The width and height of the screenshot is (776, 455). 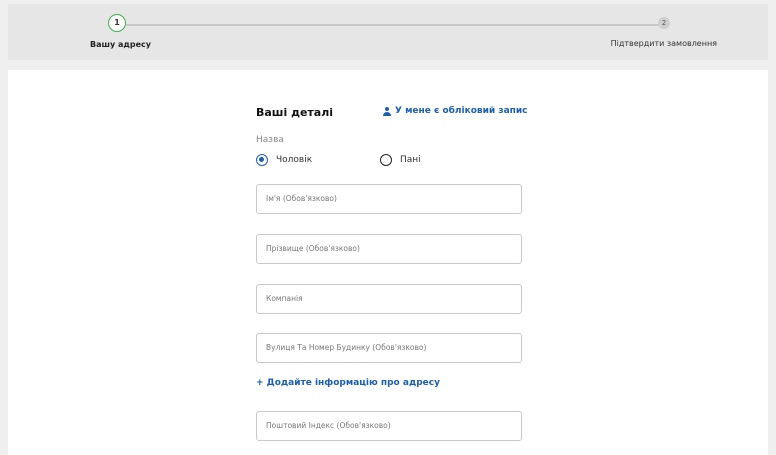 What do you see at coordinates (295, 112) in the screenshot?
I see `form-title: Ваші деталі` at bounding box center [295, 112].